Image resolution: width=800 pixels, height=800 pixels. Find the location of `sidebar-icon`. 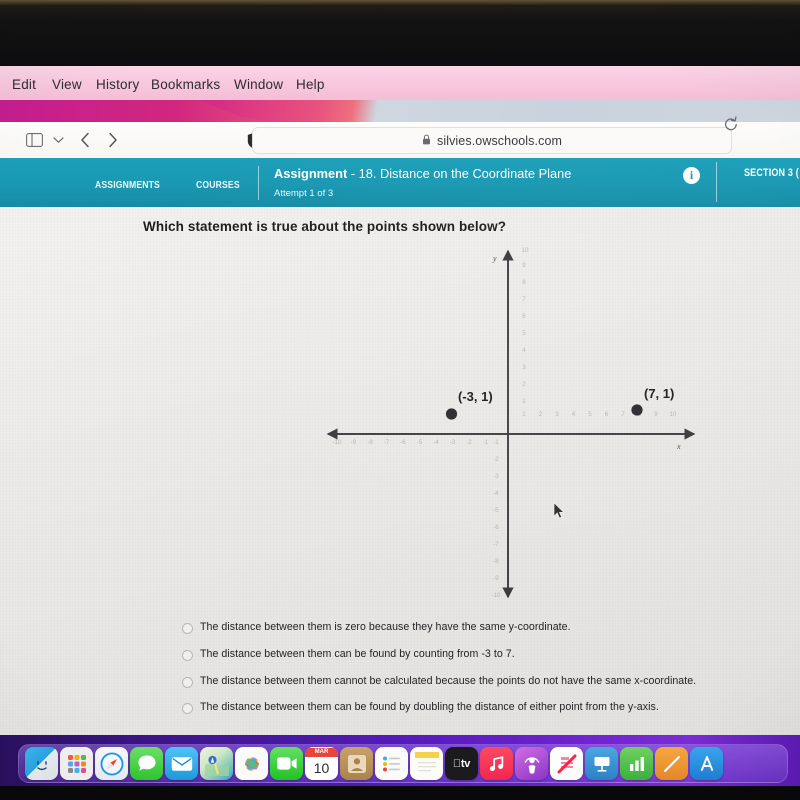

sidebar-icon is located at coordinates (34, 140).